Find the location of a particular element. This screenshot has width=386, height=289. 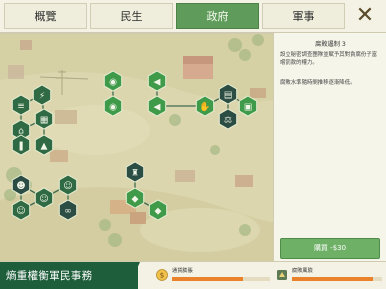

tower-icon: ⚡ is located at coordinates (42, 97).